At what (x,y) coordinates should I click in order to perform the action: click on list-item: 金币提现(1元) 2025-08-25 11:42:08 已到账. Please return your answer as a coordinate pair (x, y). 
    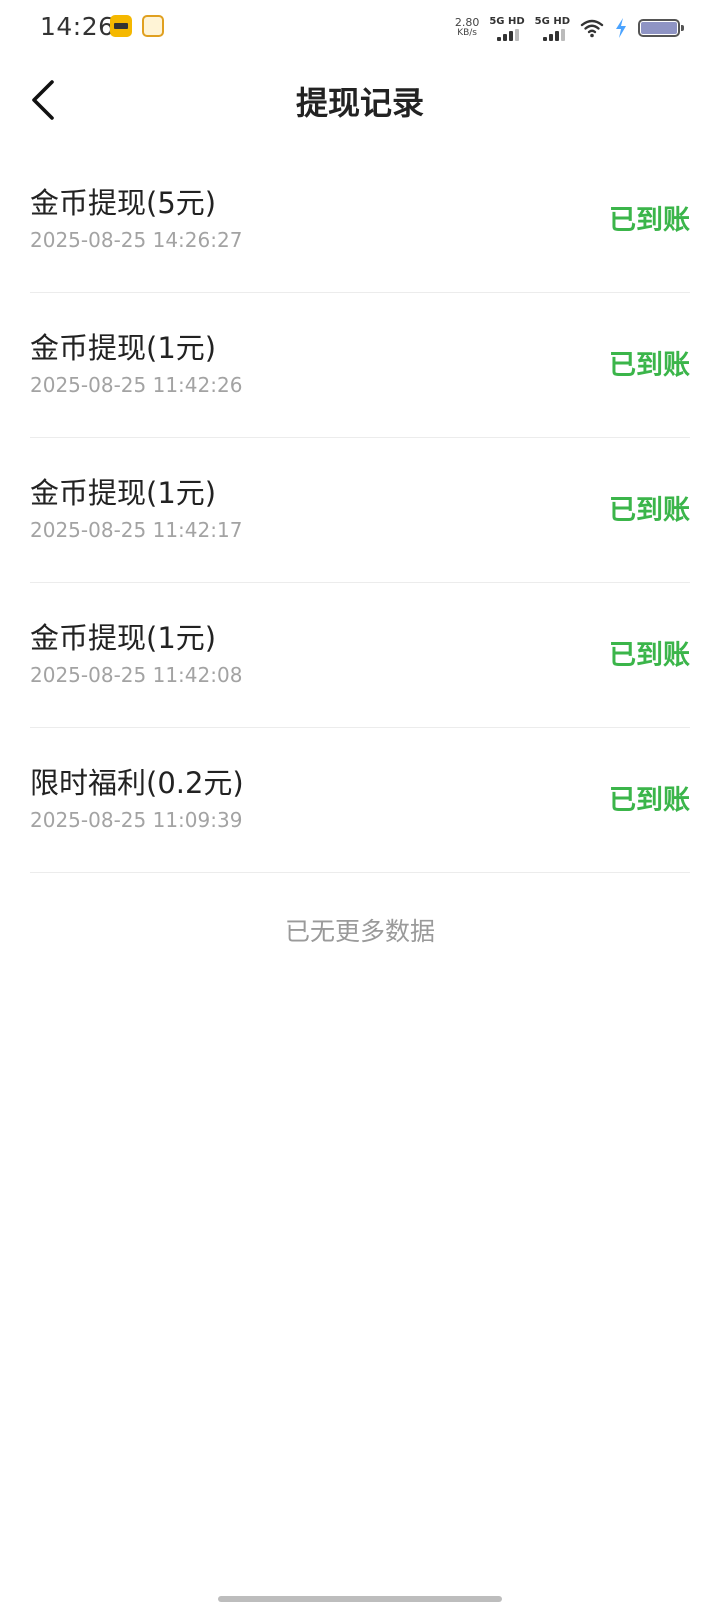
    Looking at the image, I should click on (360, 655).